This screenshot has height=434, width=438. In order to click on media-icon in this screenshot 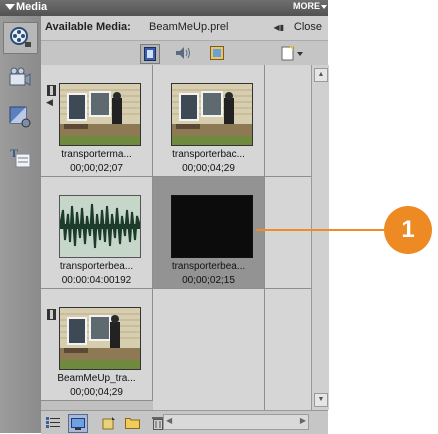, I will do `click(20, 37)`.